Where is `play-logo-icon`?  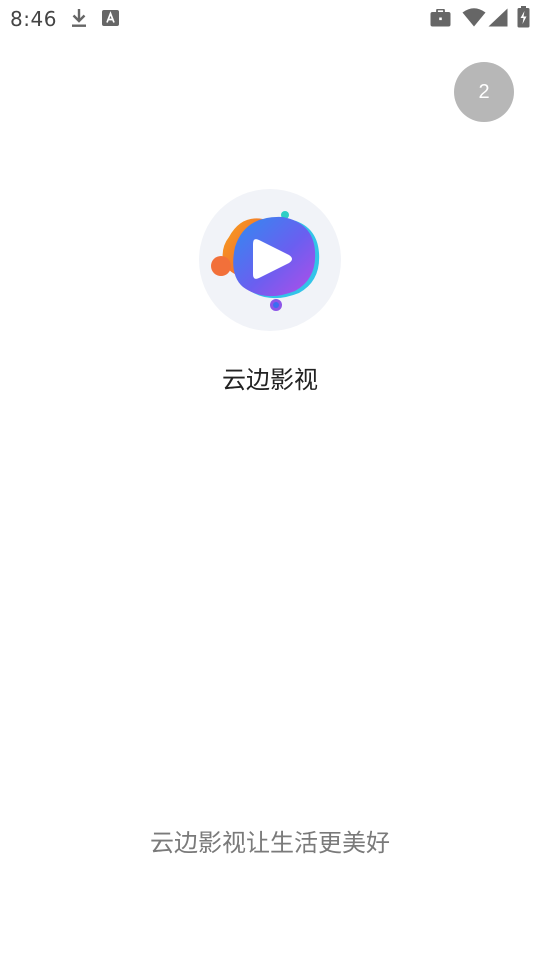 play-logo-icon is located at coordinates (270, 260).